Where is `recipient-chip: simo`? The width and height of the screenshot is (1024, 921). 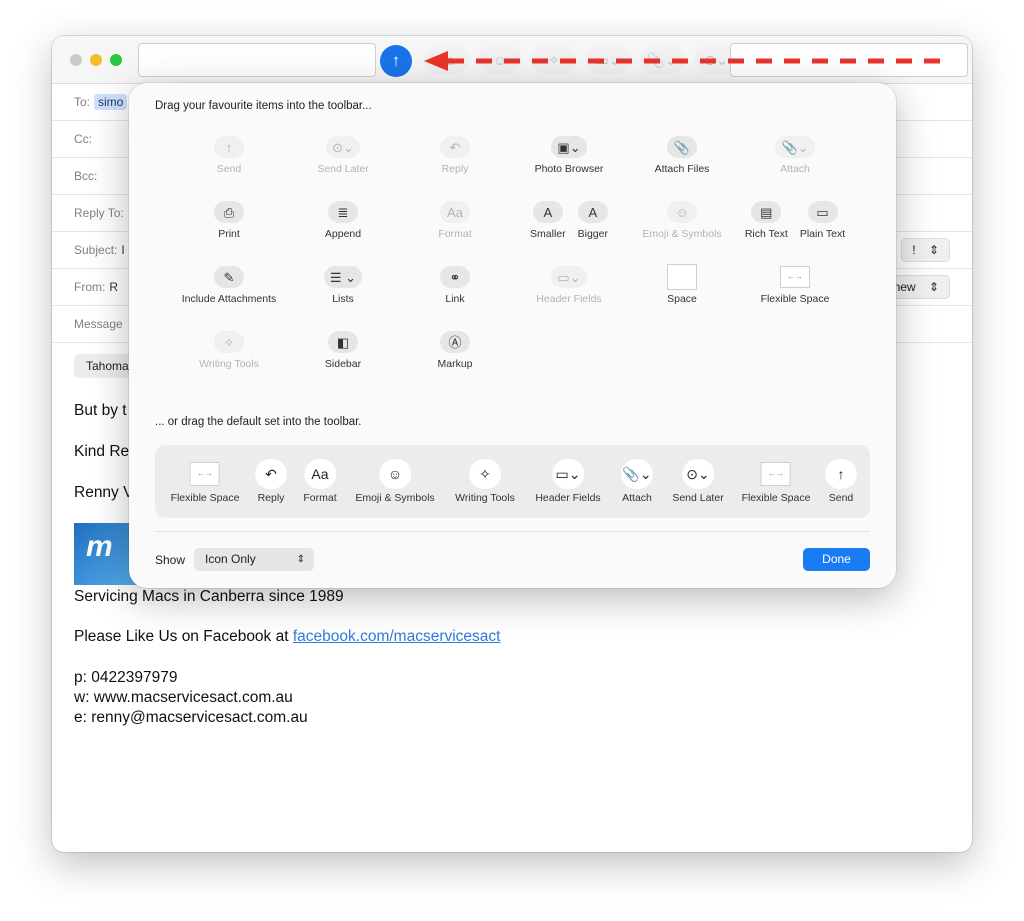
recipient-chip: simo is located at coordinates (111, 102).